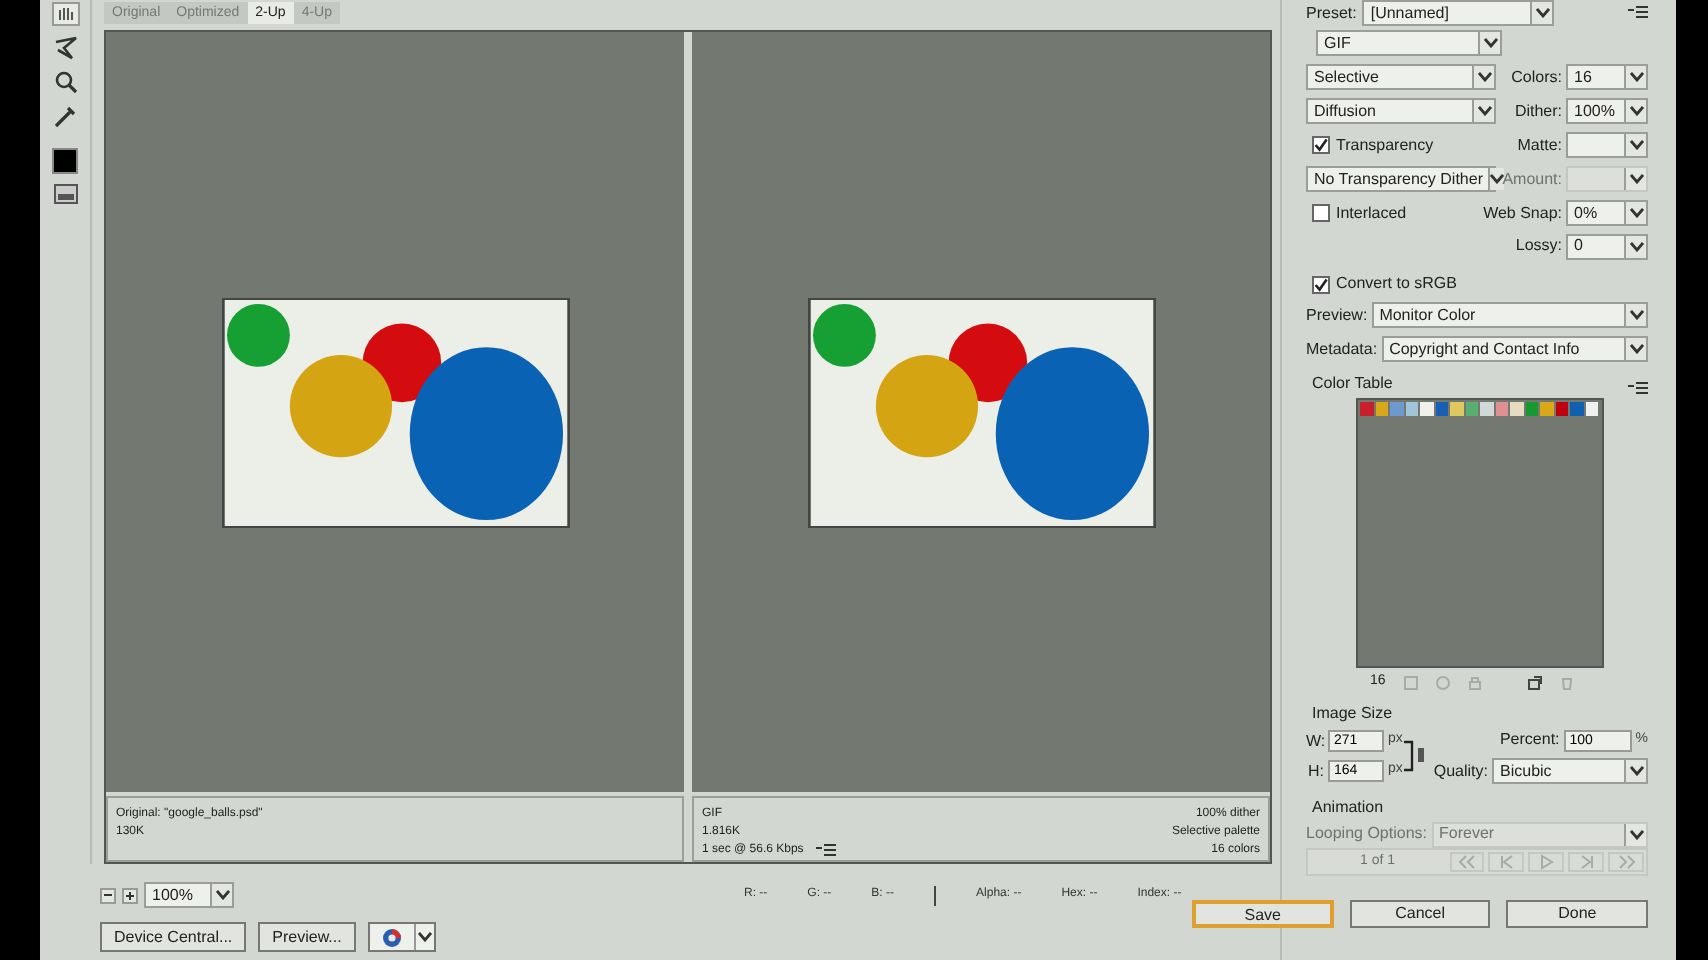  Describe the element at coordinates (1474, 682) in the screenshot. I see `lock-icon` at that location.